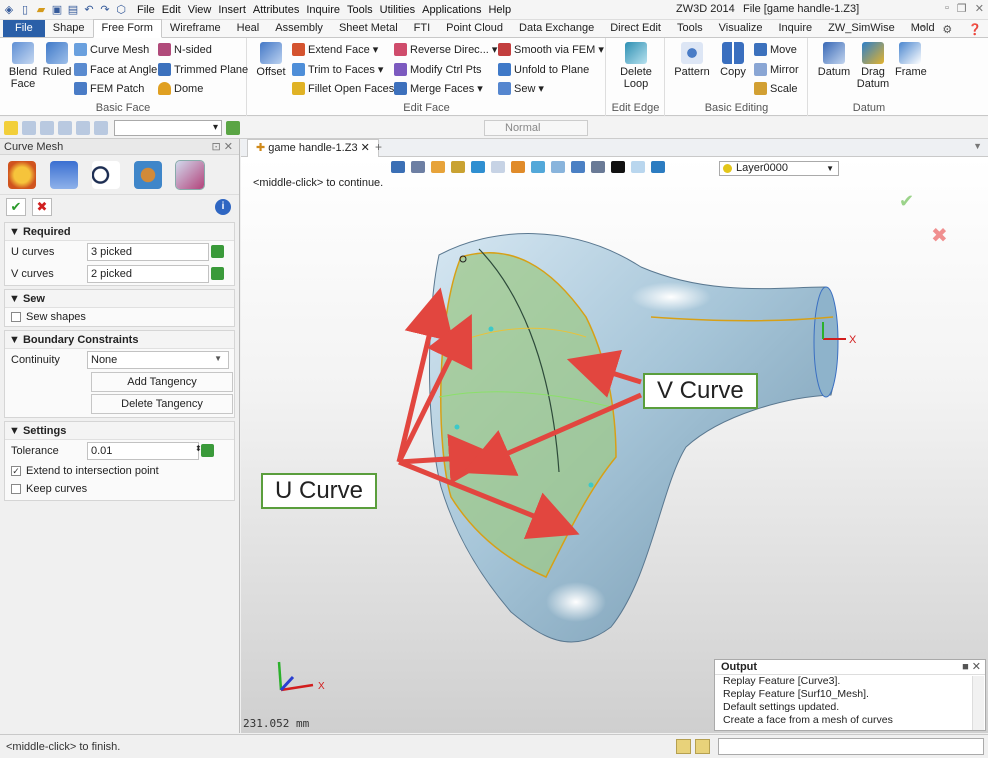 Image resolution: width=988 pixels, height=758 pixels. What do you see at coordinates (834, 60) in the screenshot?
I see `datum-button: Datum` at bounding box center [834, 60].